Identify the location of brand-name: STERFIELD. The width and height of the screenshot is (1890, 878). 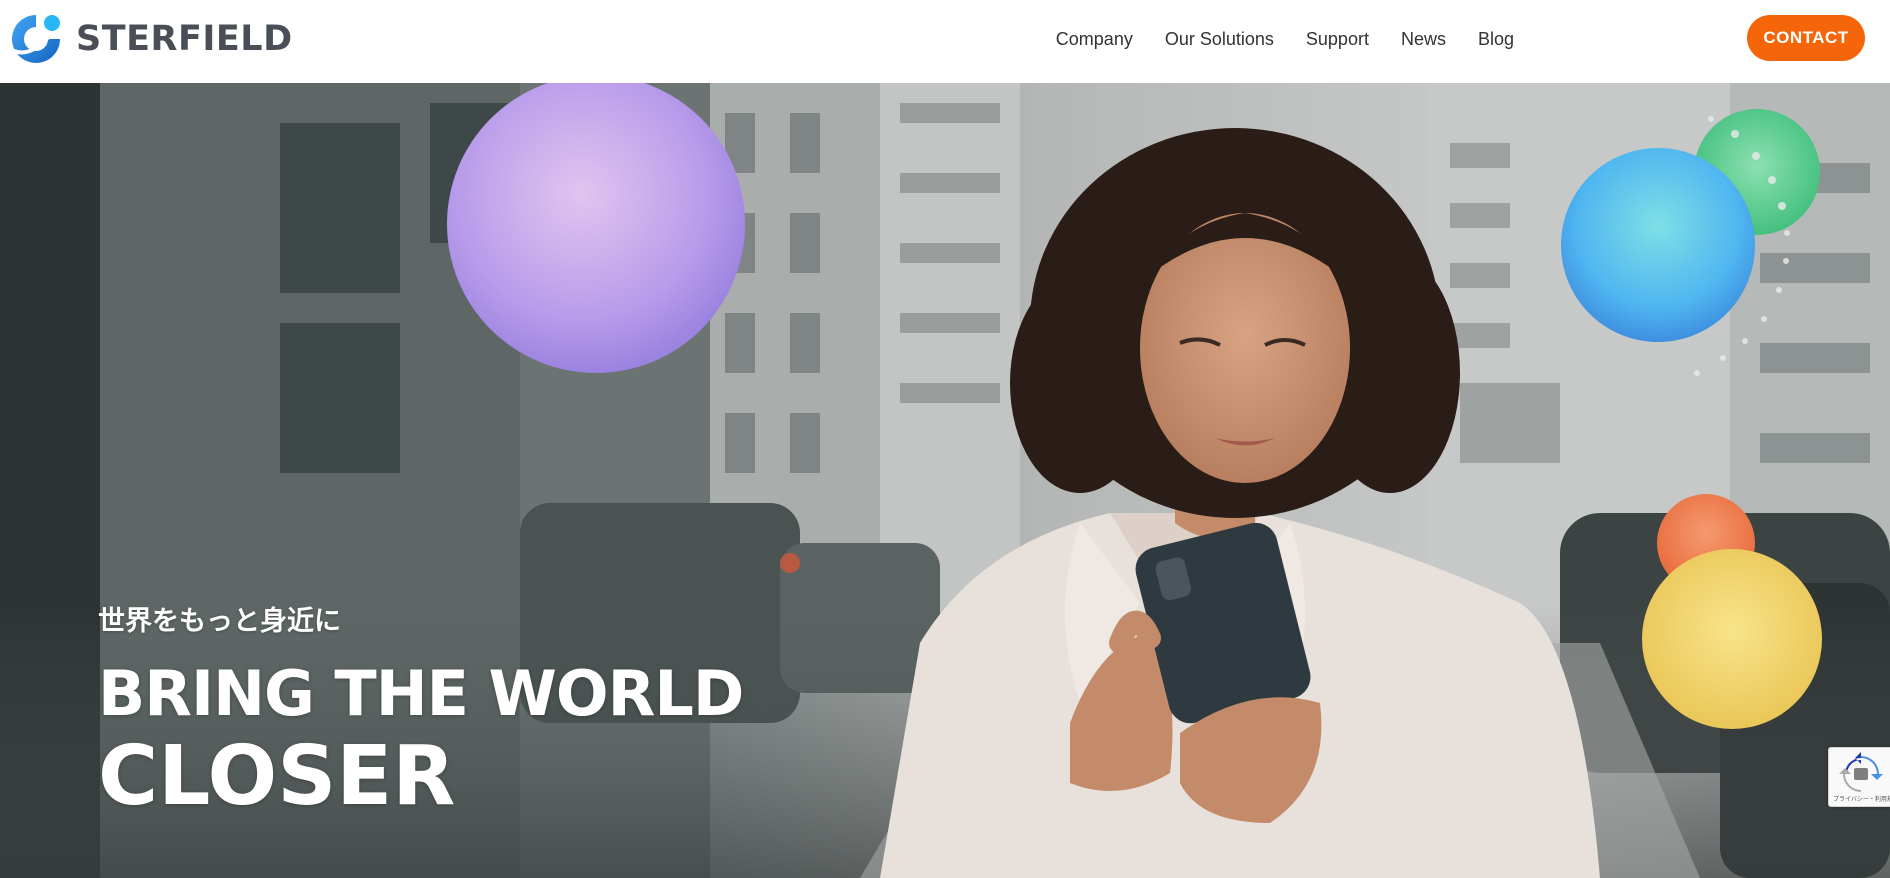
(184, 38).